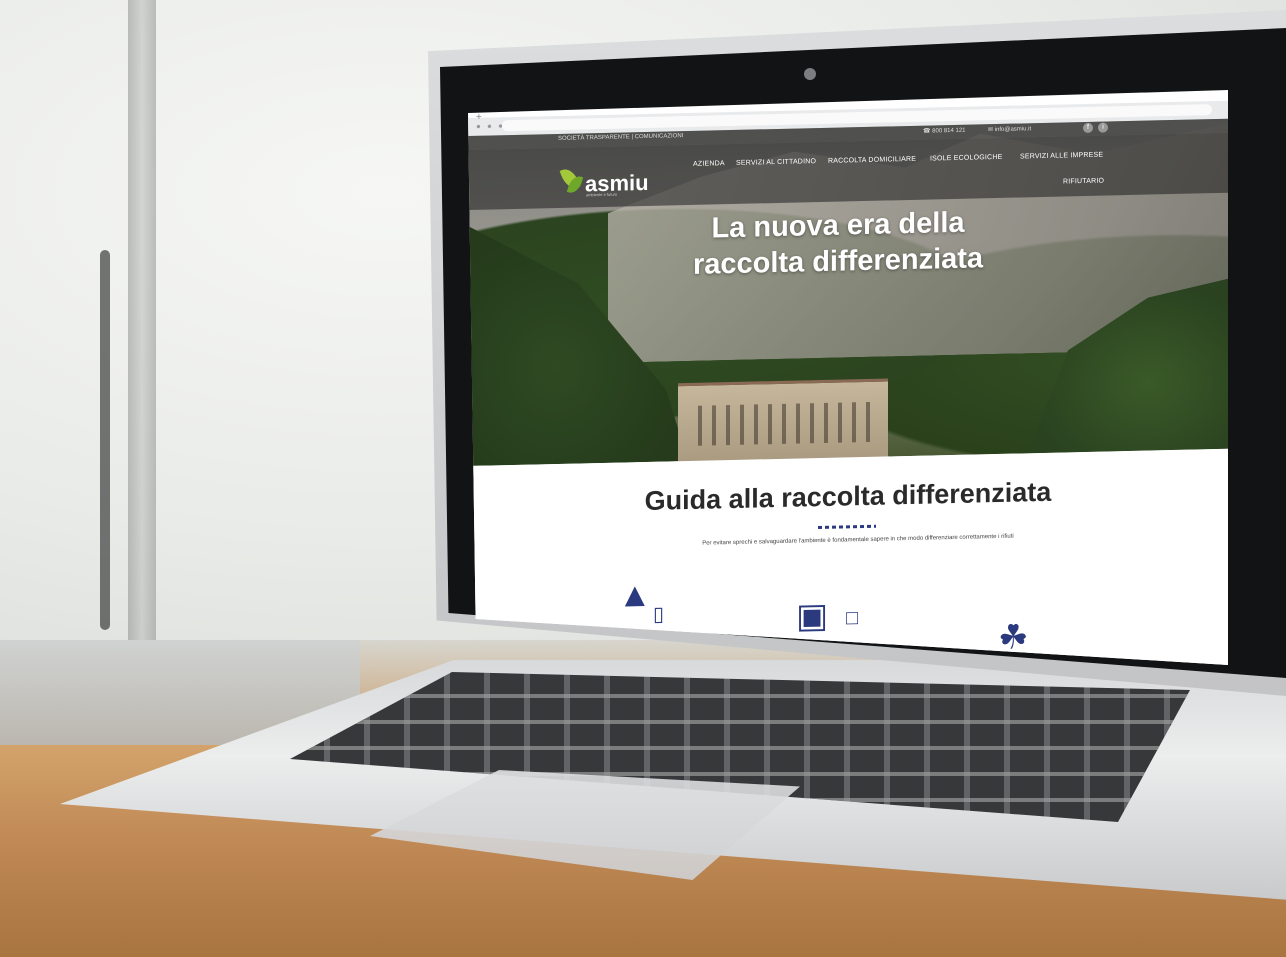 Image resolution: width=1286 pixels, height=957 pixels. I want to click on email-address: info@asmiu.it, so click(1013, 130).